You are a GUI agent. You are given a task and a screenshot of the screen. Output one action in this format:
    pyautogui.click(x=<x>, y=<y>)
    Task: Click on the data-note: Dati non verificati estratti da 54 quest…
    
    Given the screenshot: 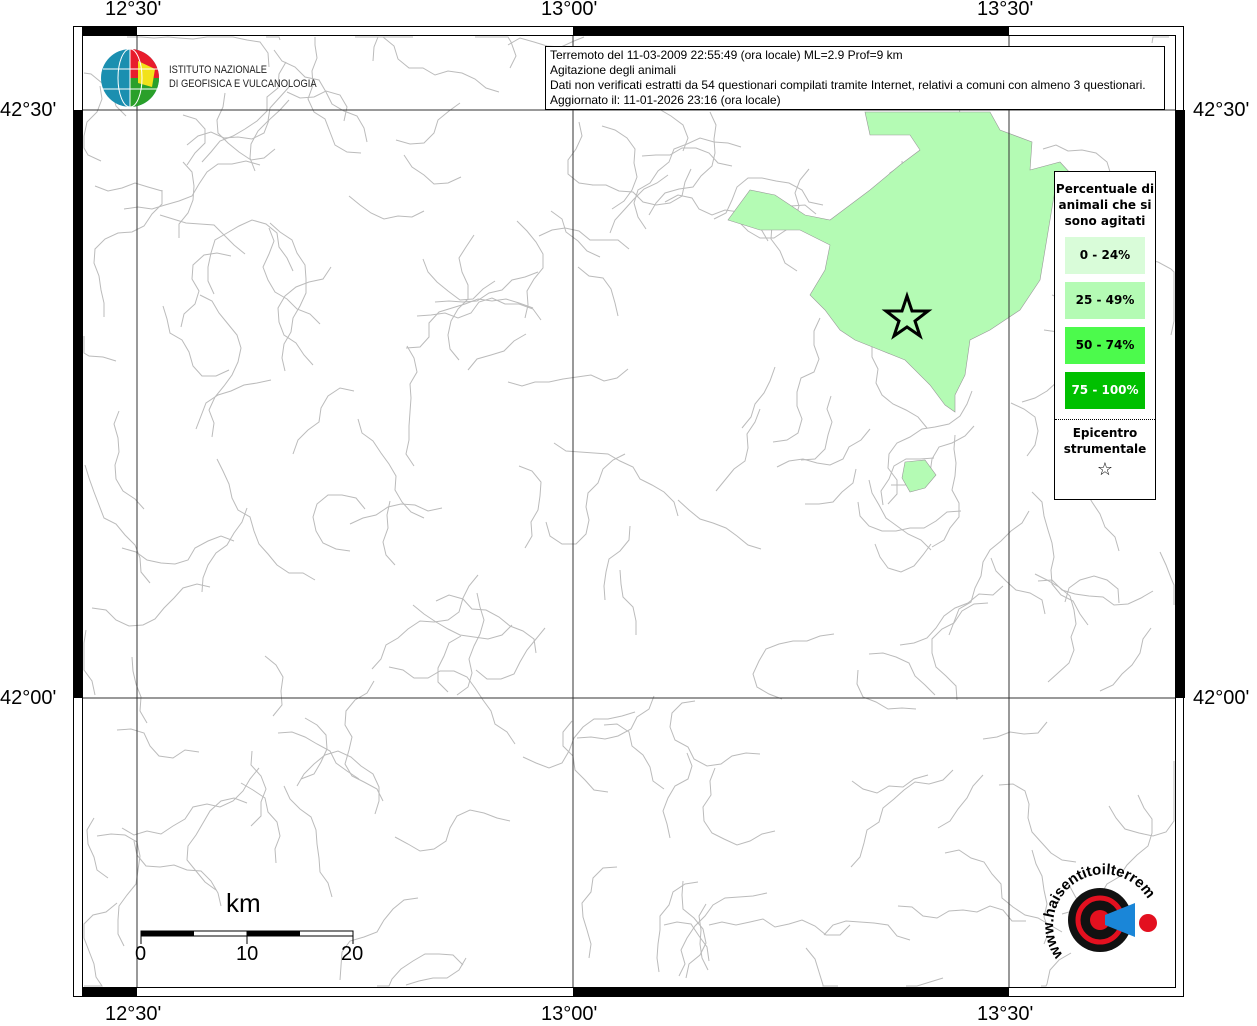 What is the action you would take?
    pyautogui.click(x=848, y=85)
    